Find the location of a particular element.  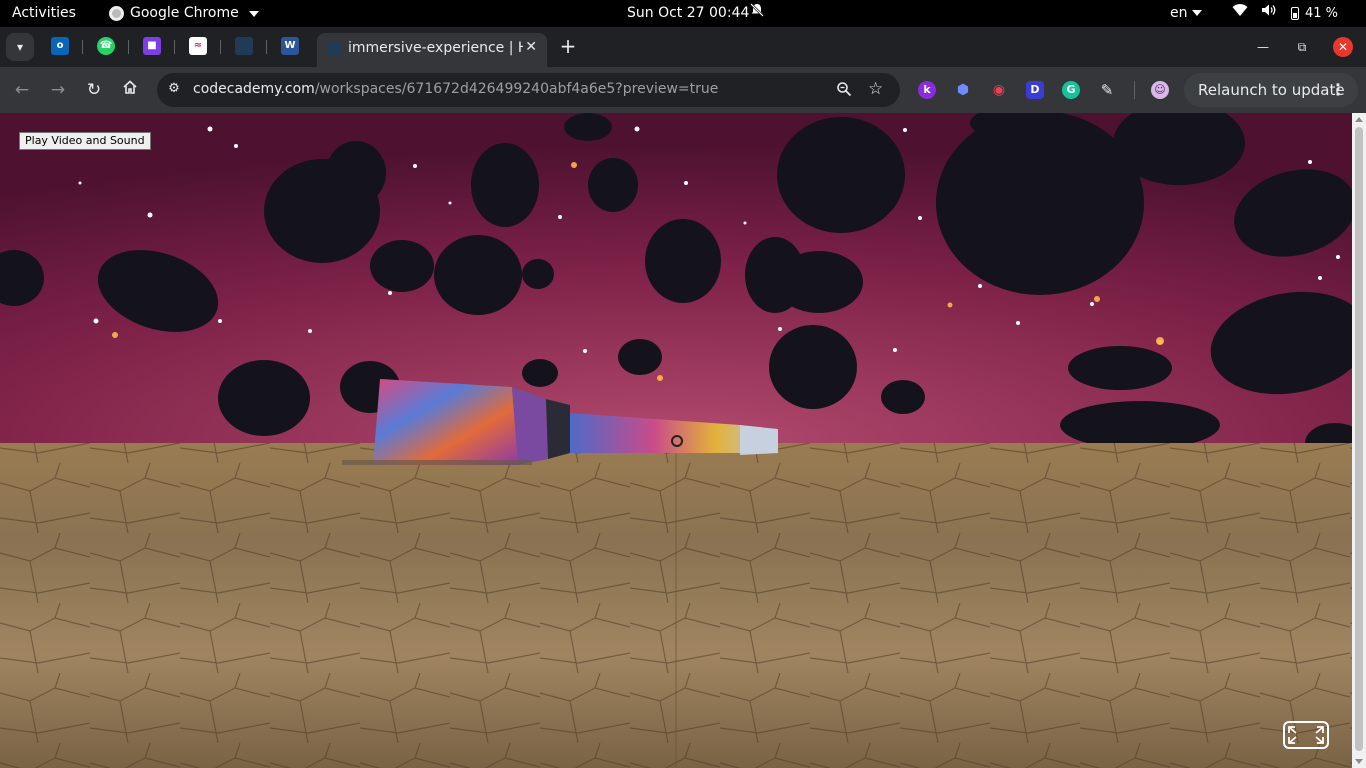

grammarly-icon: G is located at coordinates (1071, 90).